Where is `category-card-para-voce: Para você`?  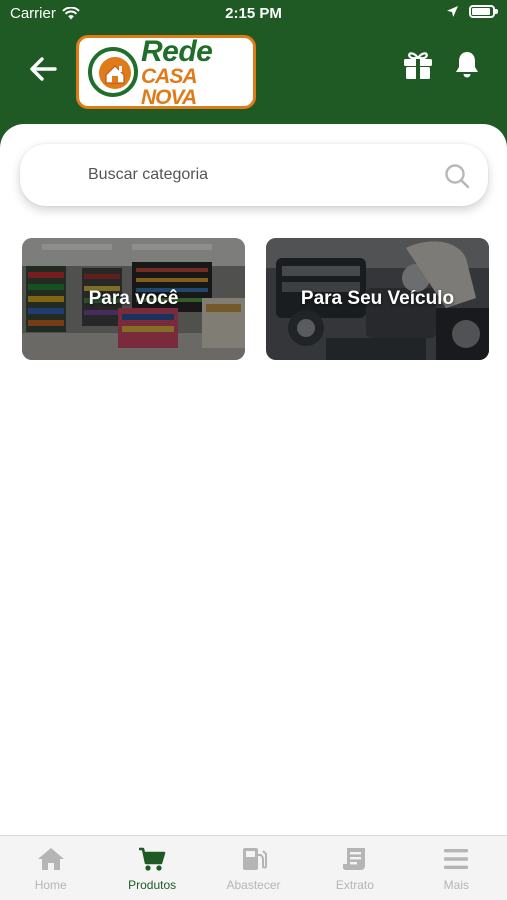
category-card-para-voce: Para você is located at coordinates (133, 299).